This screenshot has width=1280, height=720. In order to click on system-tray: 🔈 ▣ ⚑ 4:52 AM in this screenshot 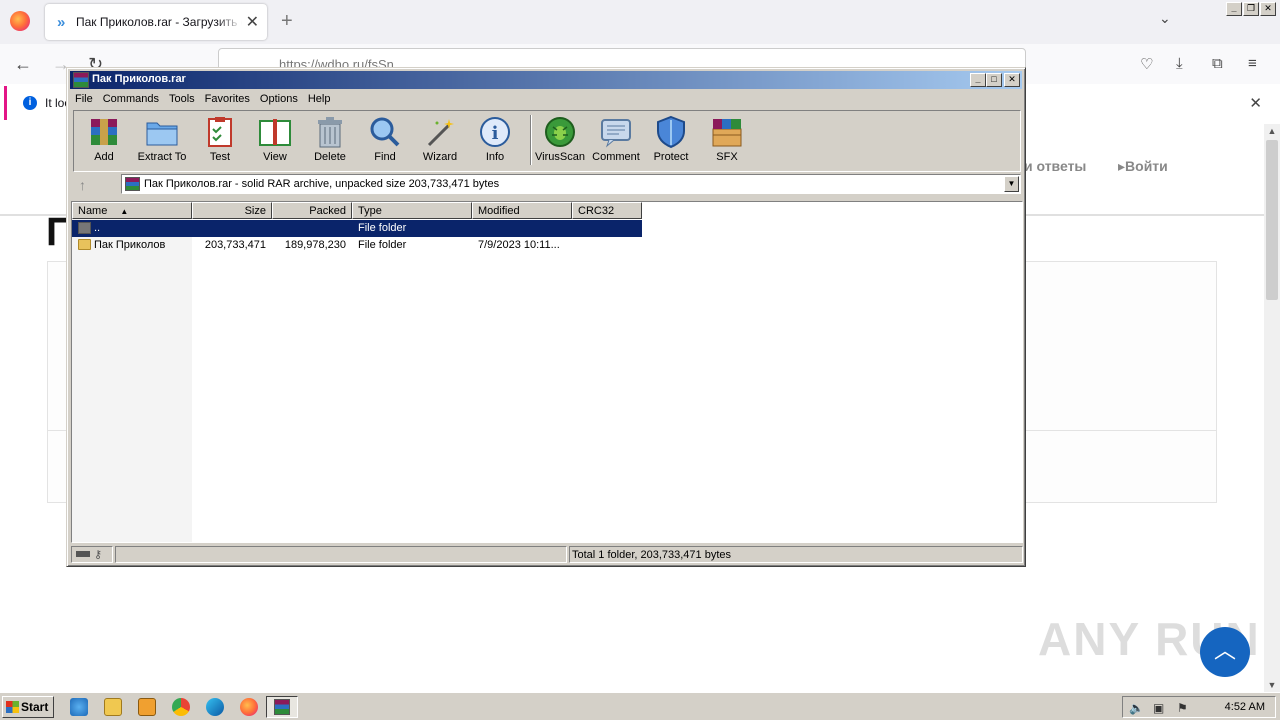, I will do `click(1199, 707)`.